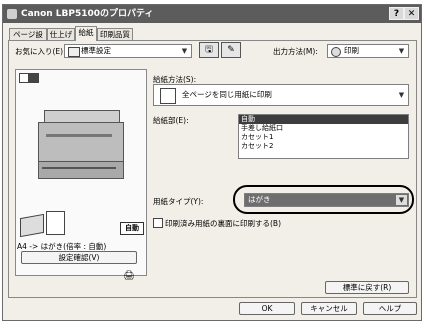 The width and height of the screenshot is (427, 325). What do you see at coordinates (351, 50) in the screenshot?
I see `output-method-value: 印刷` at bounding box center [351, 50].